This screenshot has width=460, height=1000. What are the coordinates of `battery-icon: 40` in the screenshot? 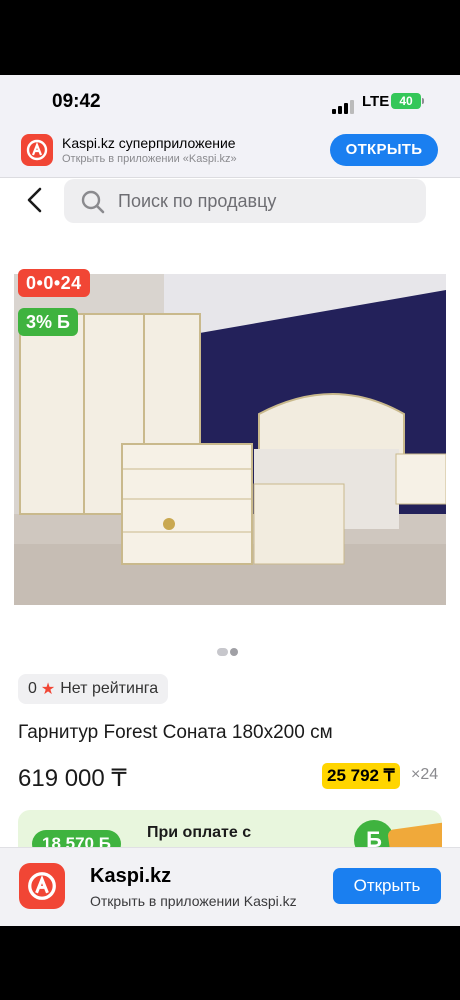 It's located at (406, 101).